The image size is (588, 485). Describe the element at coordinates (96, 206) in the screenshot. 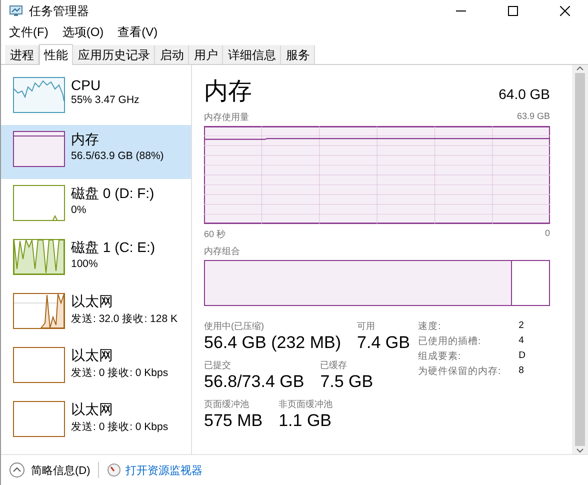

I see `sidebar-item: 磁盘 0 (D: F:) 0%` at that location.